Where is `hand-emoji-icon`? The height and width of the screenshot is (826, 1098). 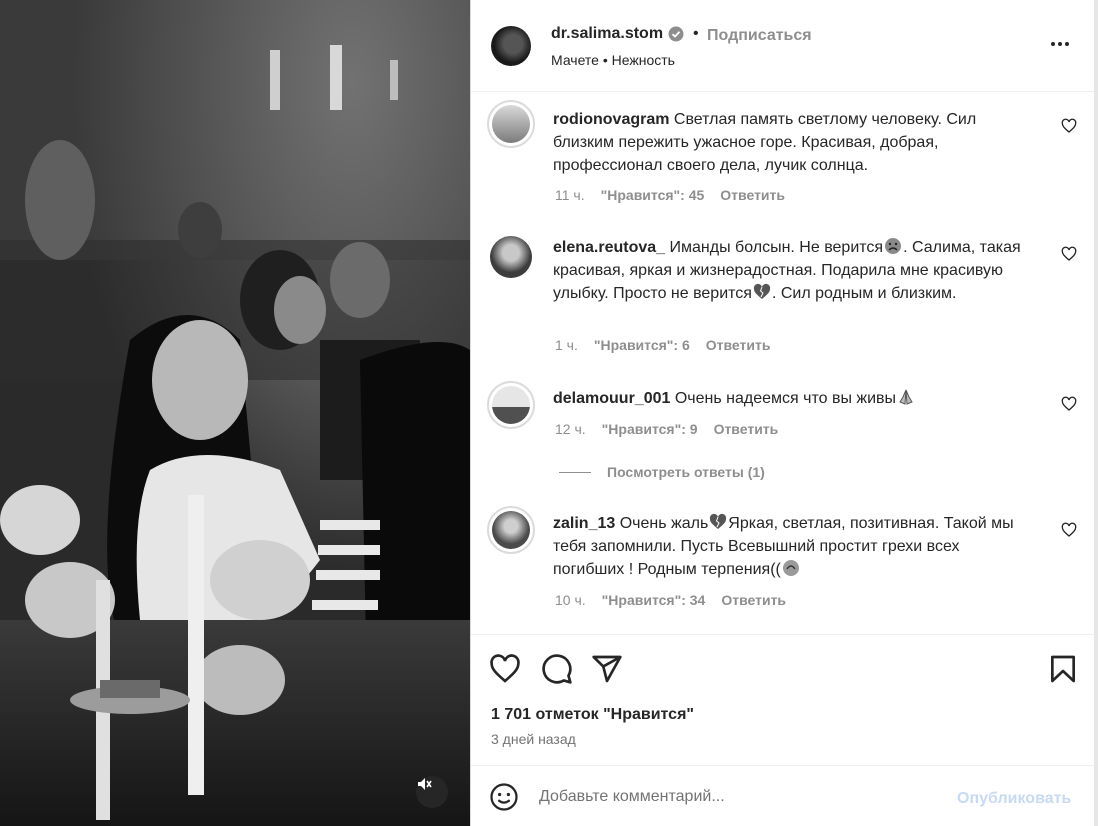 hand-emoji-icon is located at coordinates (790, 568).